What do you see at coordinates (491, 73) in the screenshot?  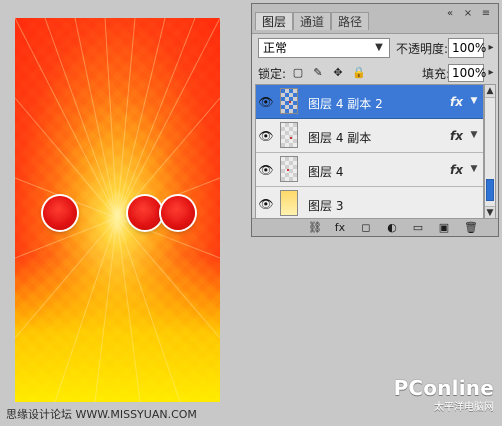 I see `fill-dropdown-icon: ▸` at bounding box center [491, 73].